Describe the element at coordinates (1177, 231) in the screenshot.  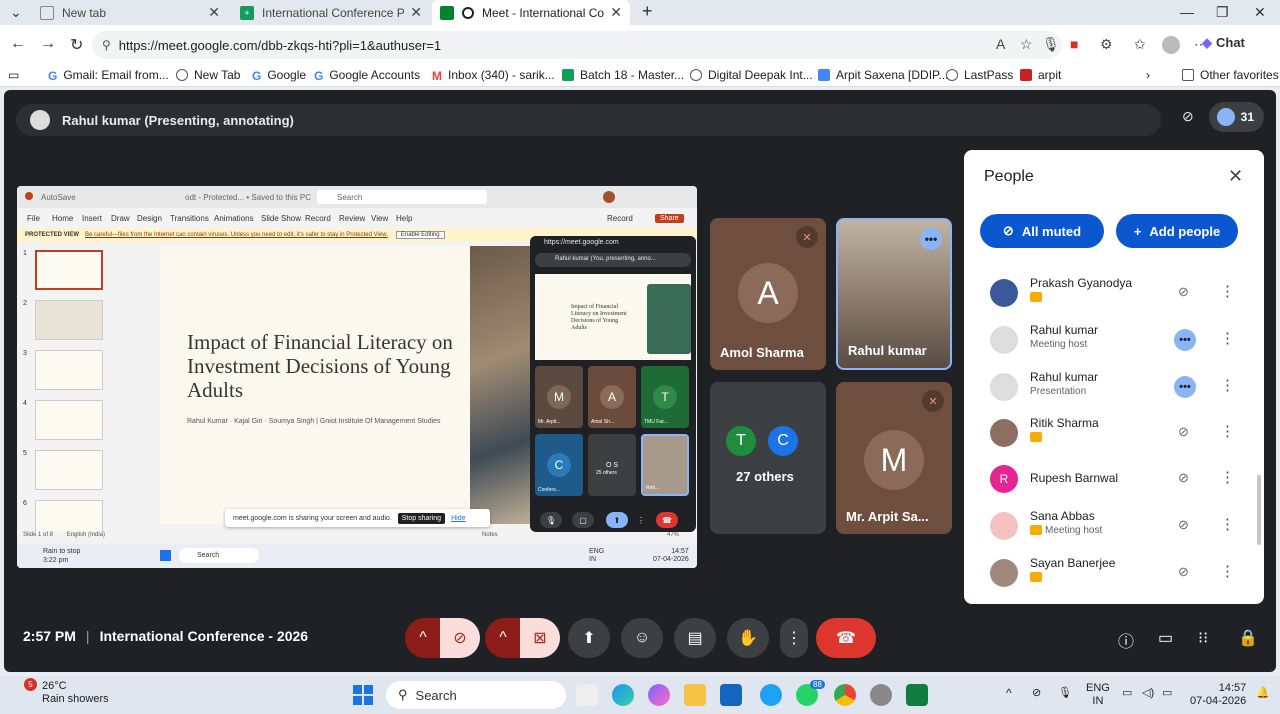
I see `add-people-button: + Add people` at that location.